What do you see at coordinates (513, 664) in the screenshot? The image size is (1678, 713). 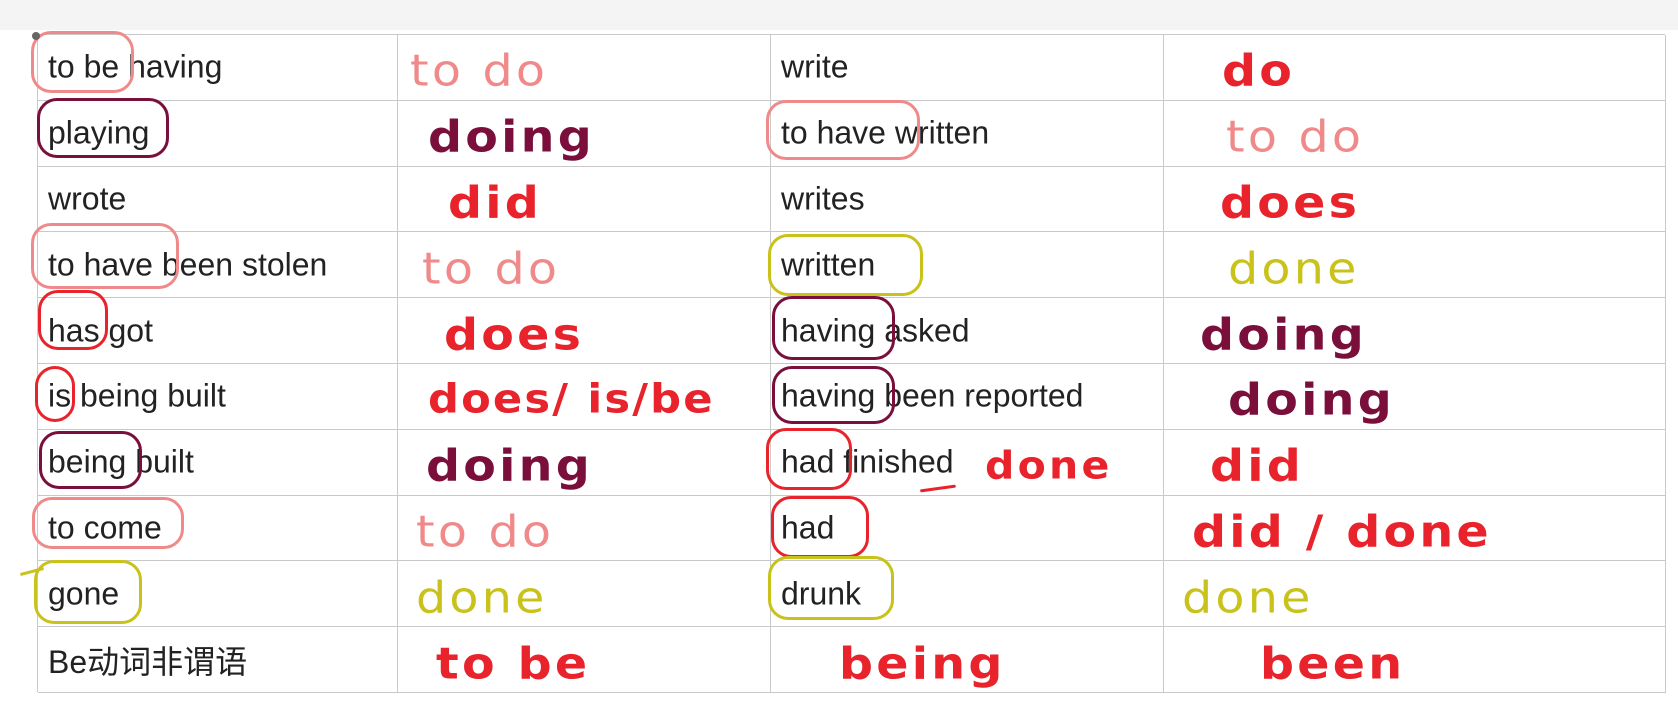 I see `handwritten-note: to be` at bounding box center [513, 664].